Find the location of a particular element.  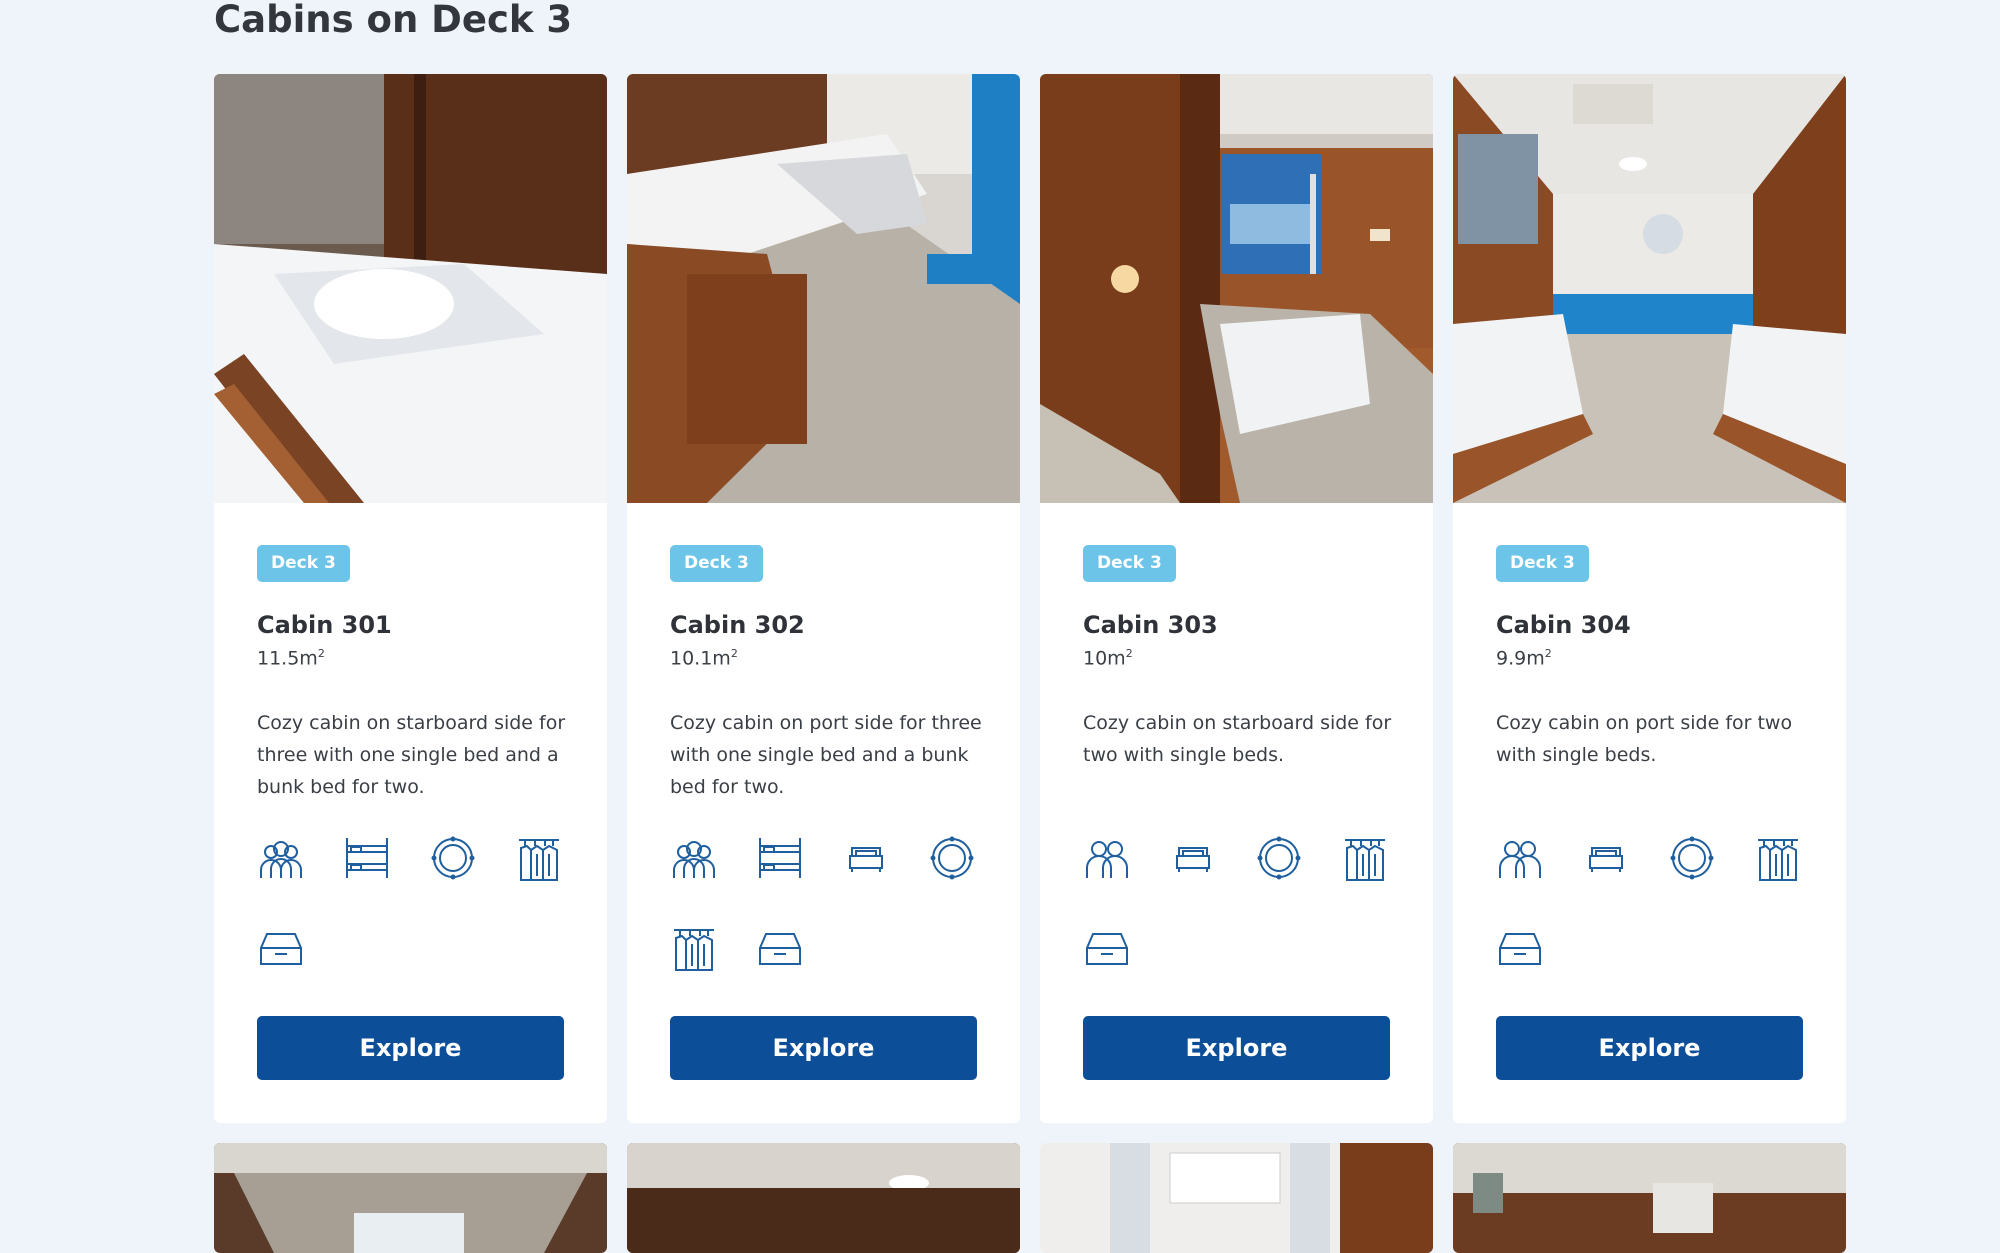

page-title: Cabins on Deck 3 is located at coordinates (393, 20).